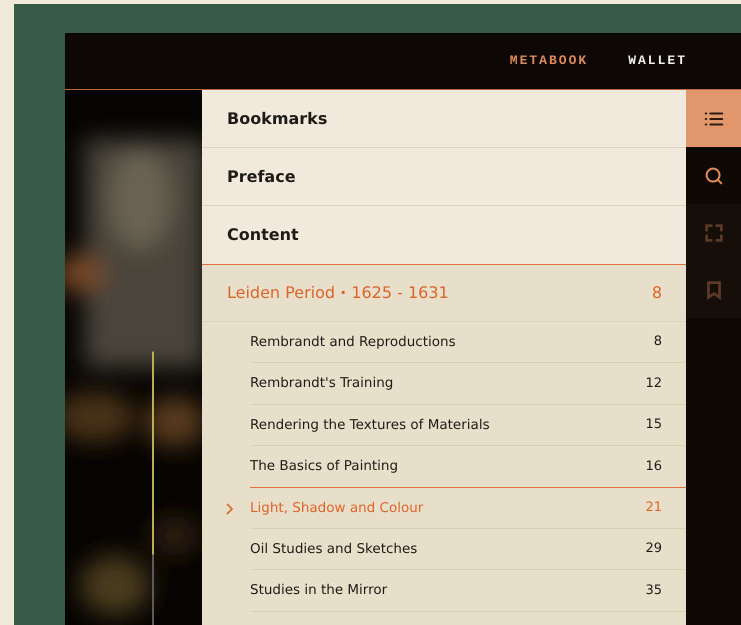 Image resolution: width=741 pixels, height=625 pixels. I want to click on page-number: 35, so click(653, 591).